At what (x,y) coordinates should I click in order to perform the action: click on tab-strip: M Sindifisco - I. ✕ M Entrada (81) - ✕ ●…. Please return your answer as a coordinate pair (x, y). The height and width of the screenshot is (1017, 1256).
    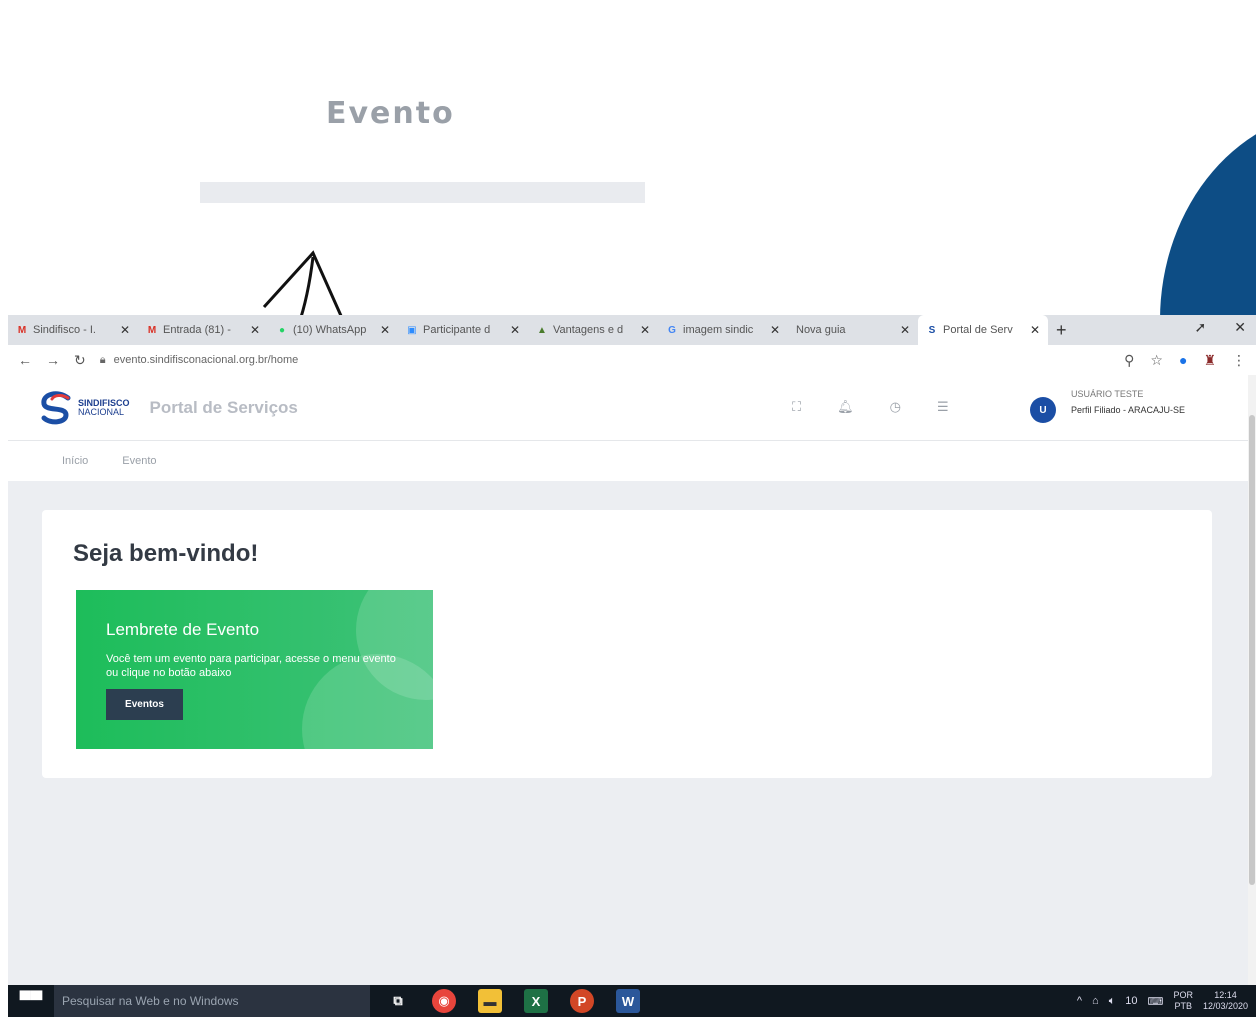
    Looking at the image, I should click on (632, 330).